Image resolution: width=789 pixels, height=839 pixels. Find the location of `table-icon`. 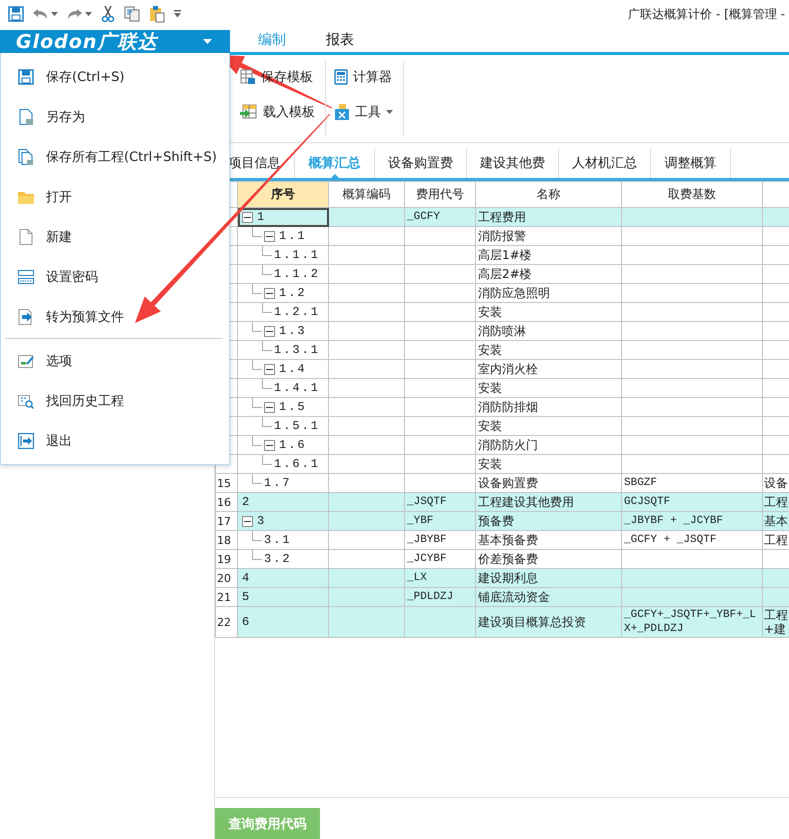

table-icon is located at coordinates (248, 77).